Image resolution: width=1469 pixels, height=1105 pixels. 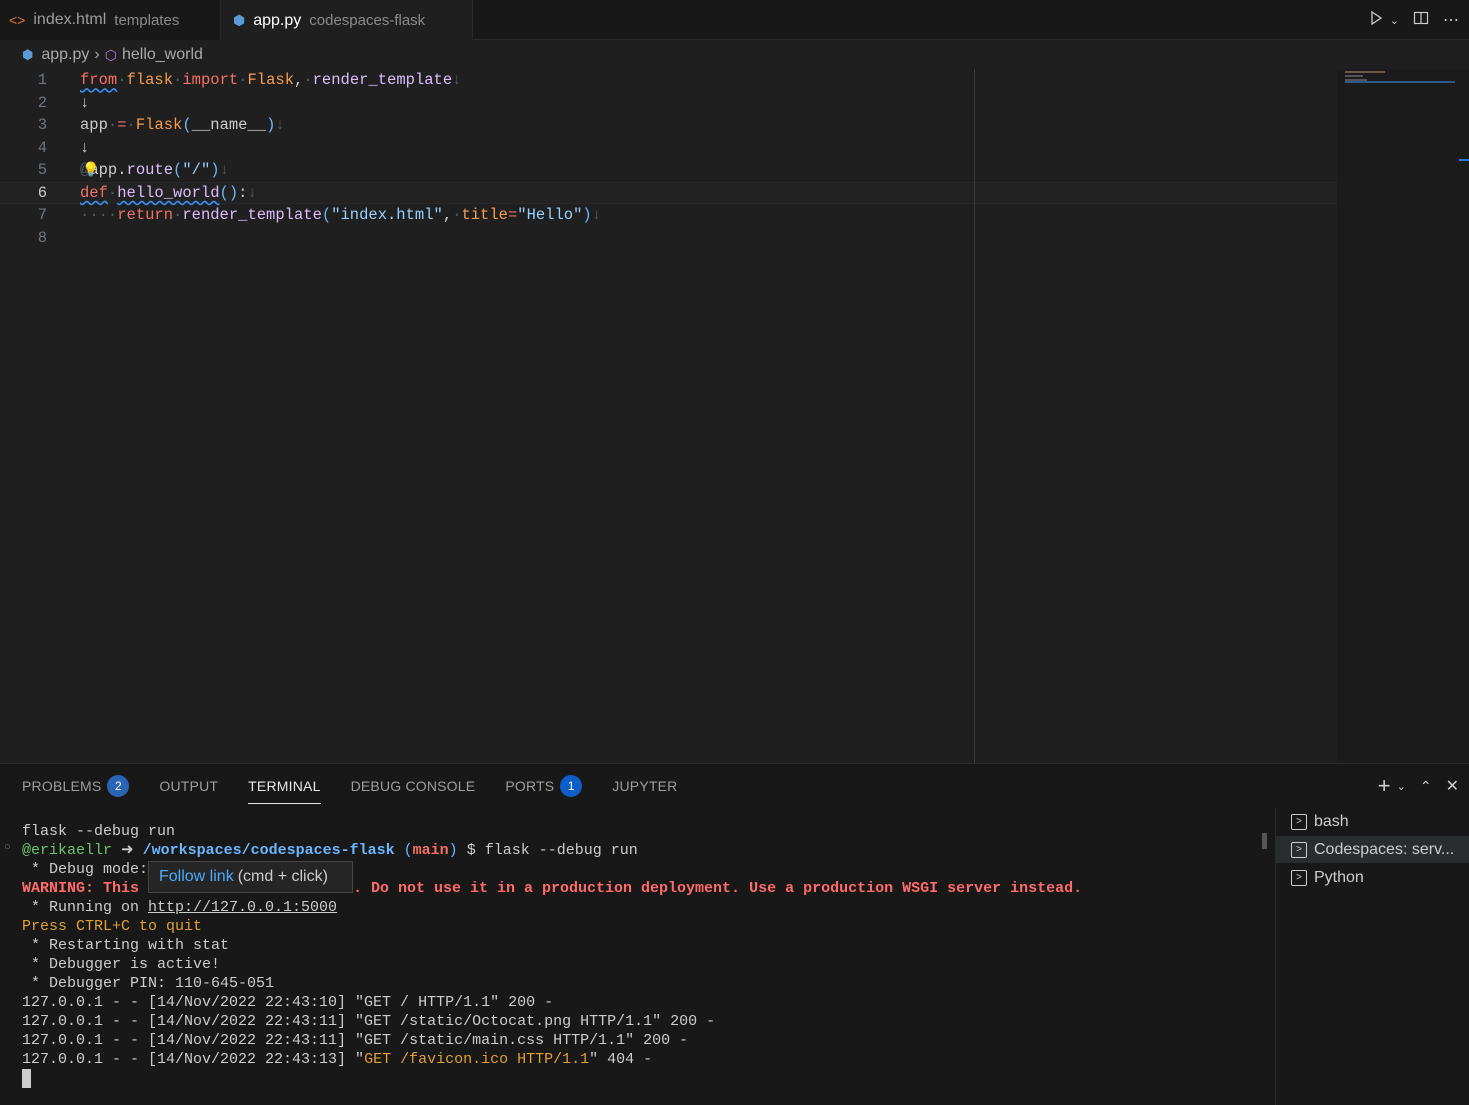 What do you see at coordinates (252, 215) in the screenshot?
I see `code-token: render_template` at bounding box center [252, 215].